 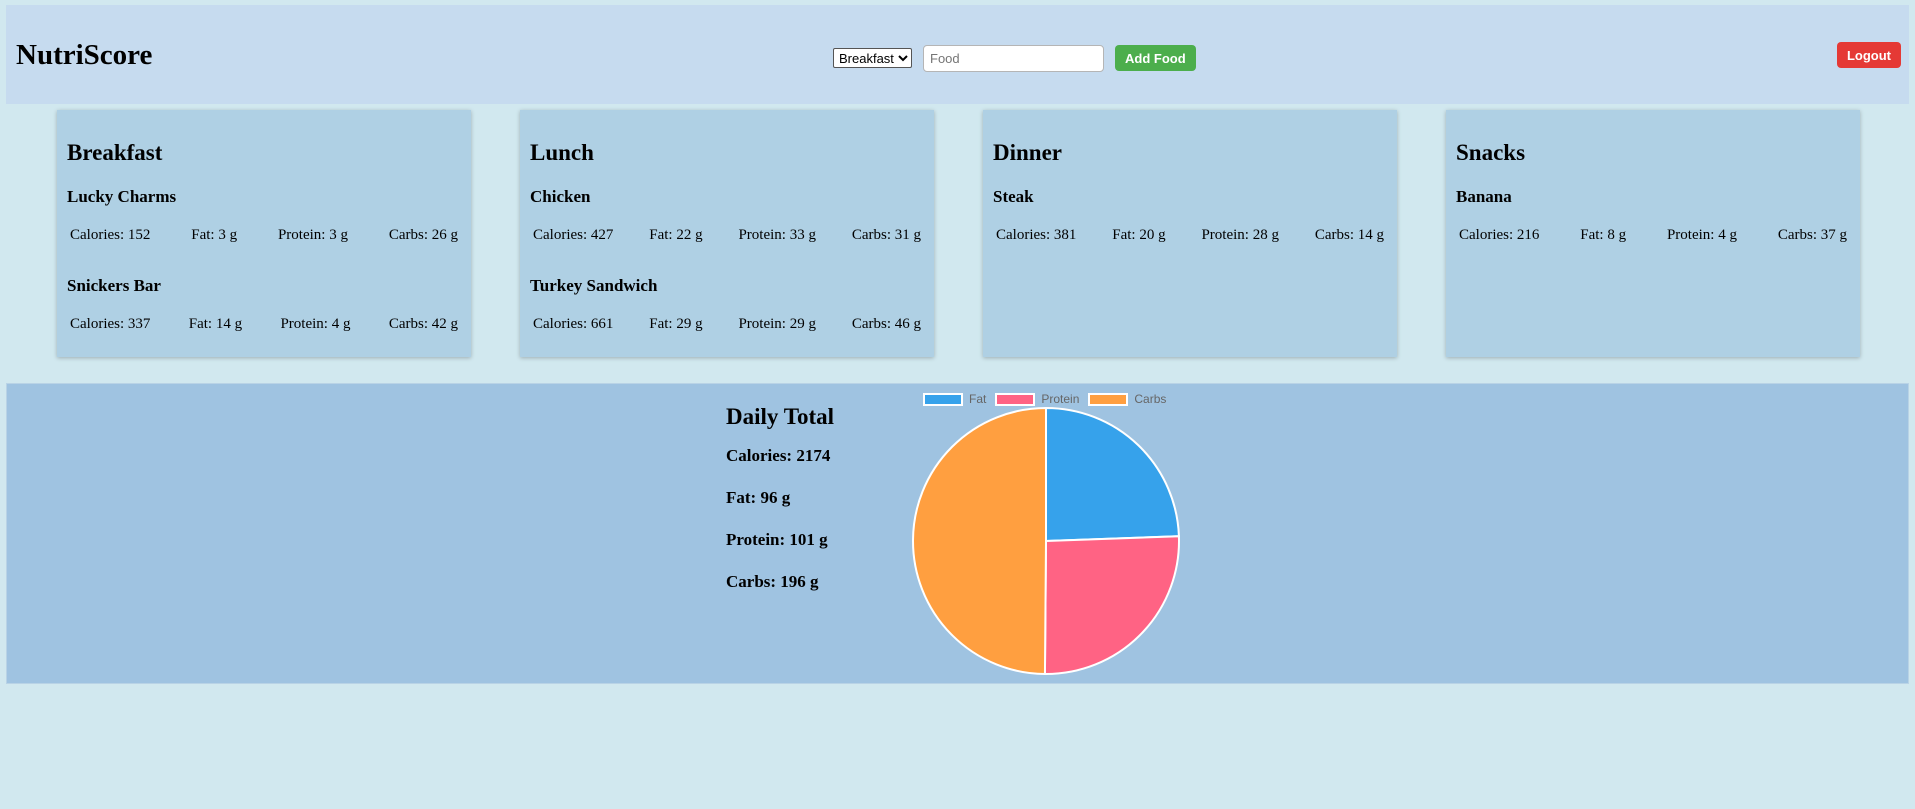 I want to click on fat-value: Fat: 22 g, so click(x=676, y=235).